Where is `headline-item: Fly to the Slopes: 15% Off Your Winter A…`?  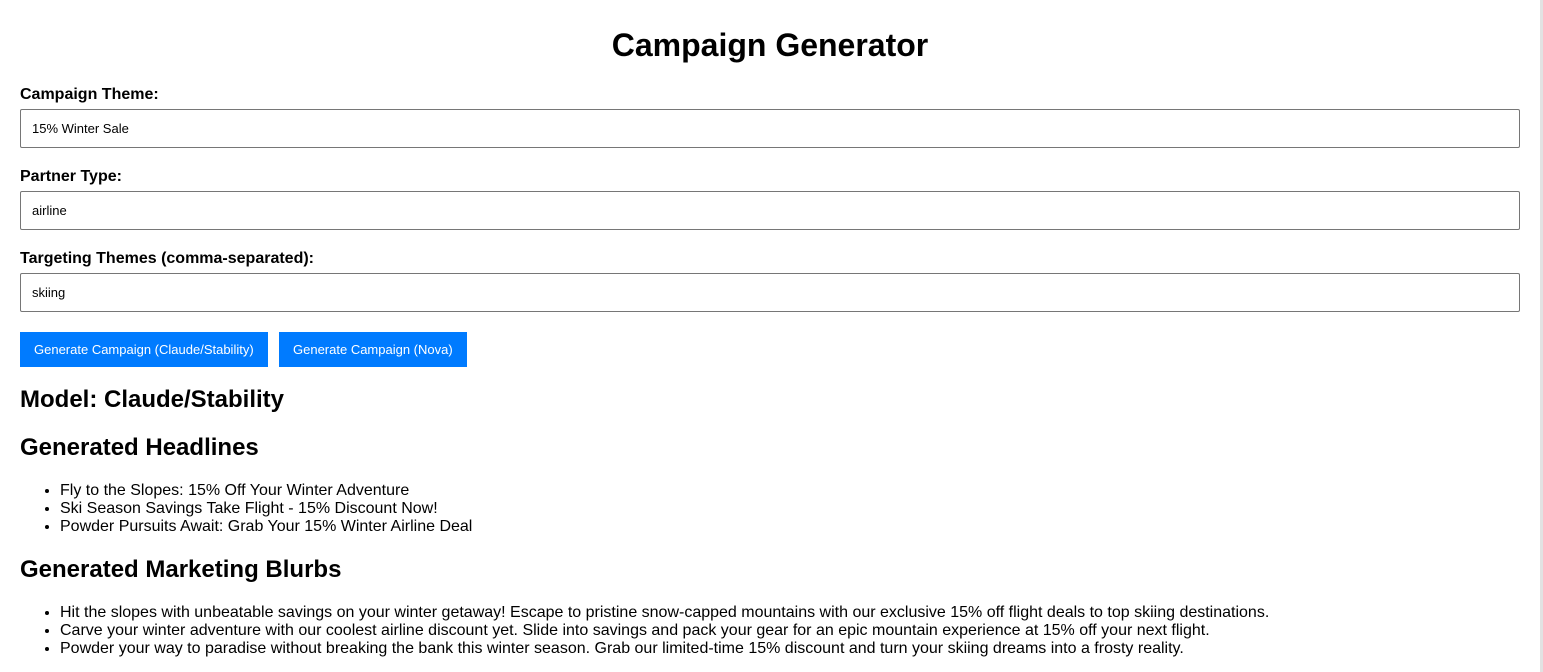
headline-item: Fly to the Slopes: 15% Off Your Winter A… is located at coordinates (790, 491).